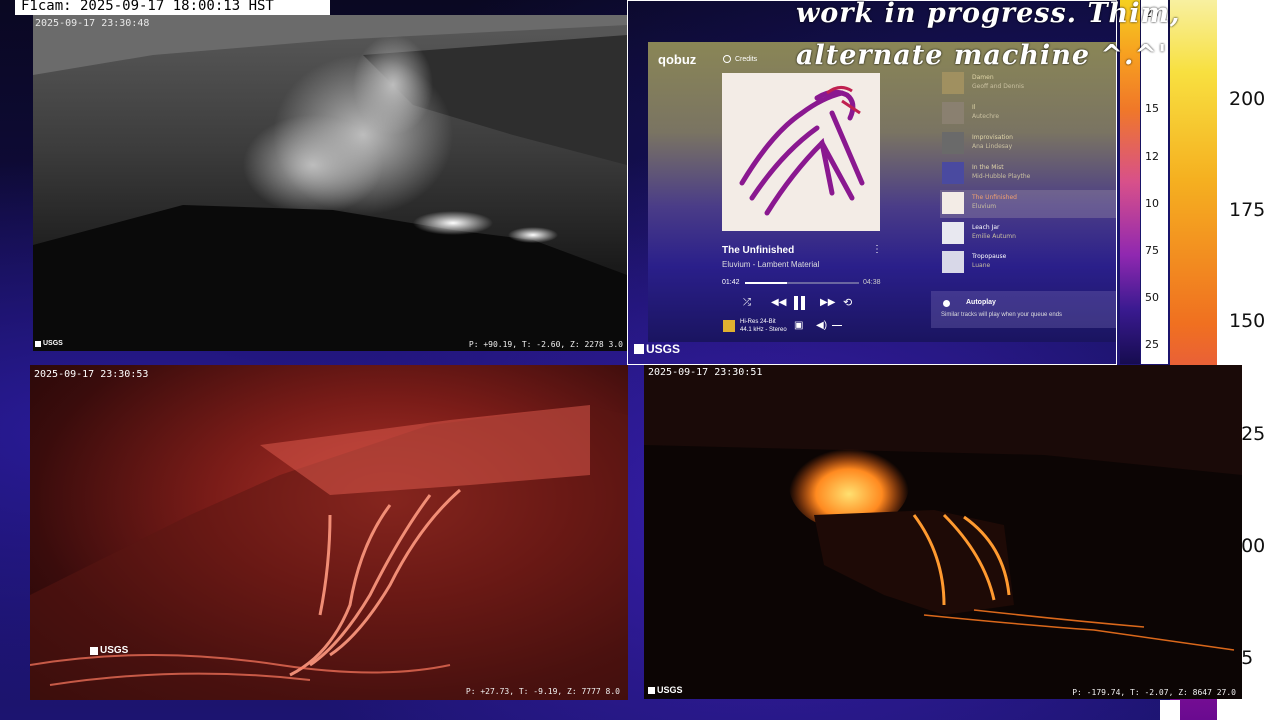 The image size is (1280, 720). I want to click on scale-tick: 12, so click(1152, 156).